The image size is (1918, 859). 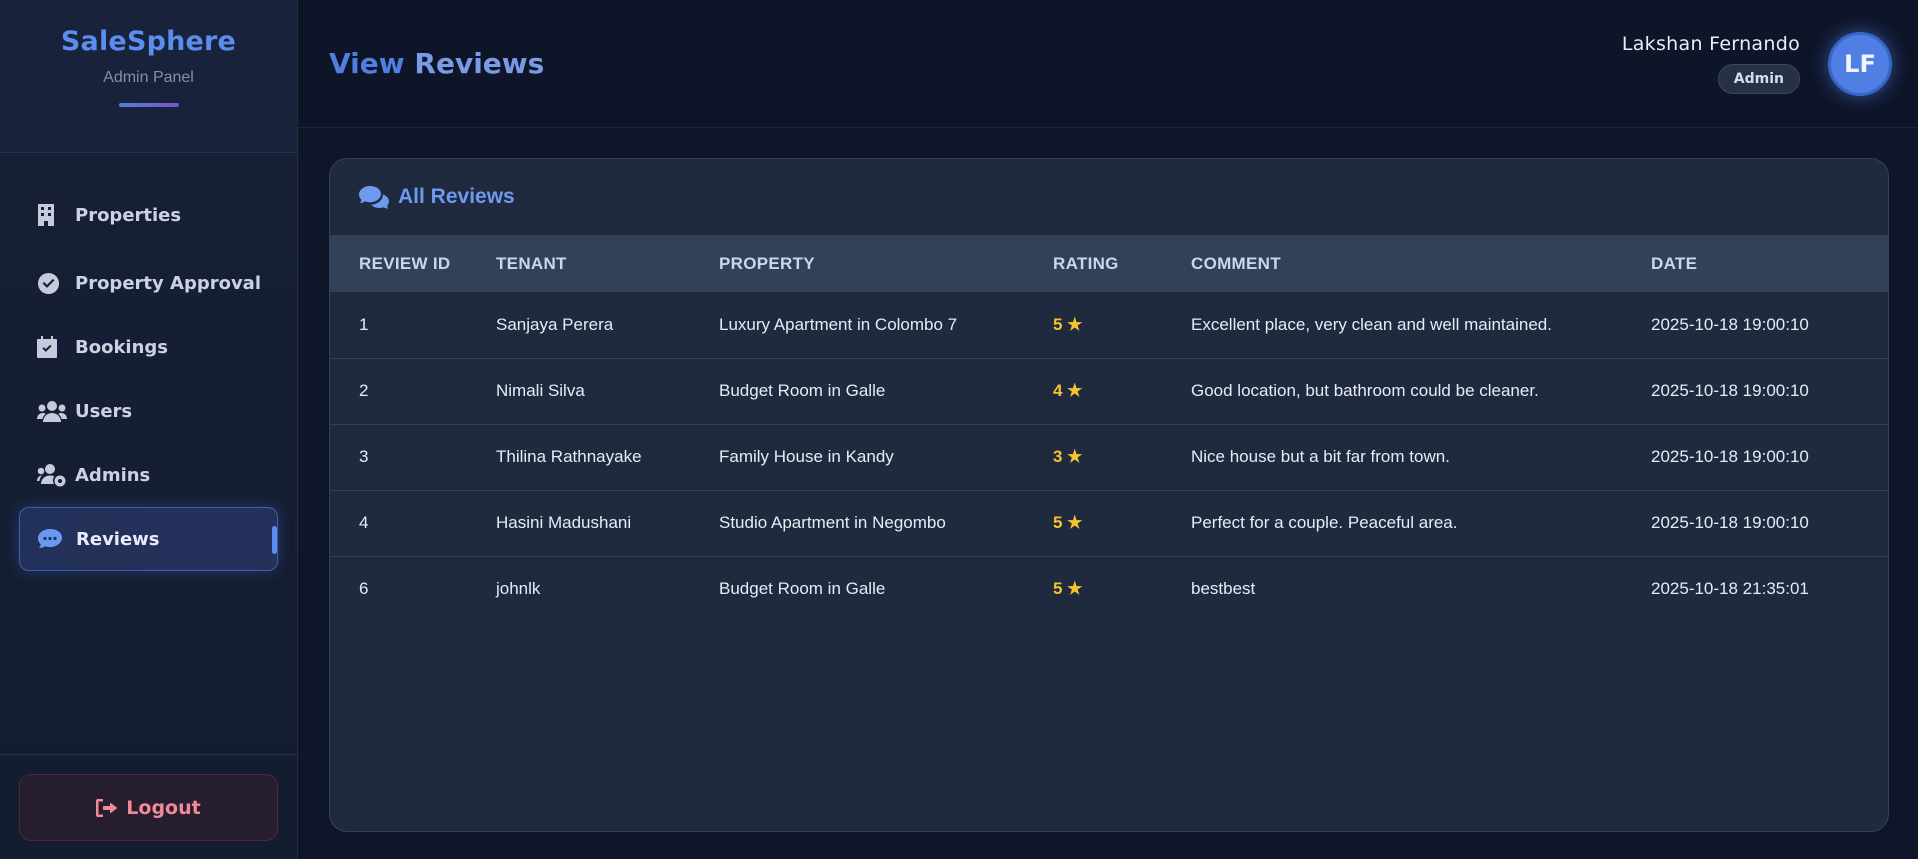 I want to click on sidebar-item-property-approval: Property Approval, so click(x=148, y=283).